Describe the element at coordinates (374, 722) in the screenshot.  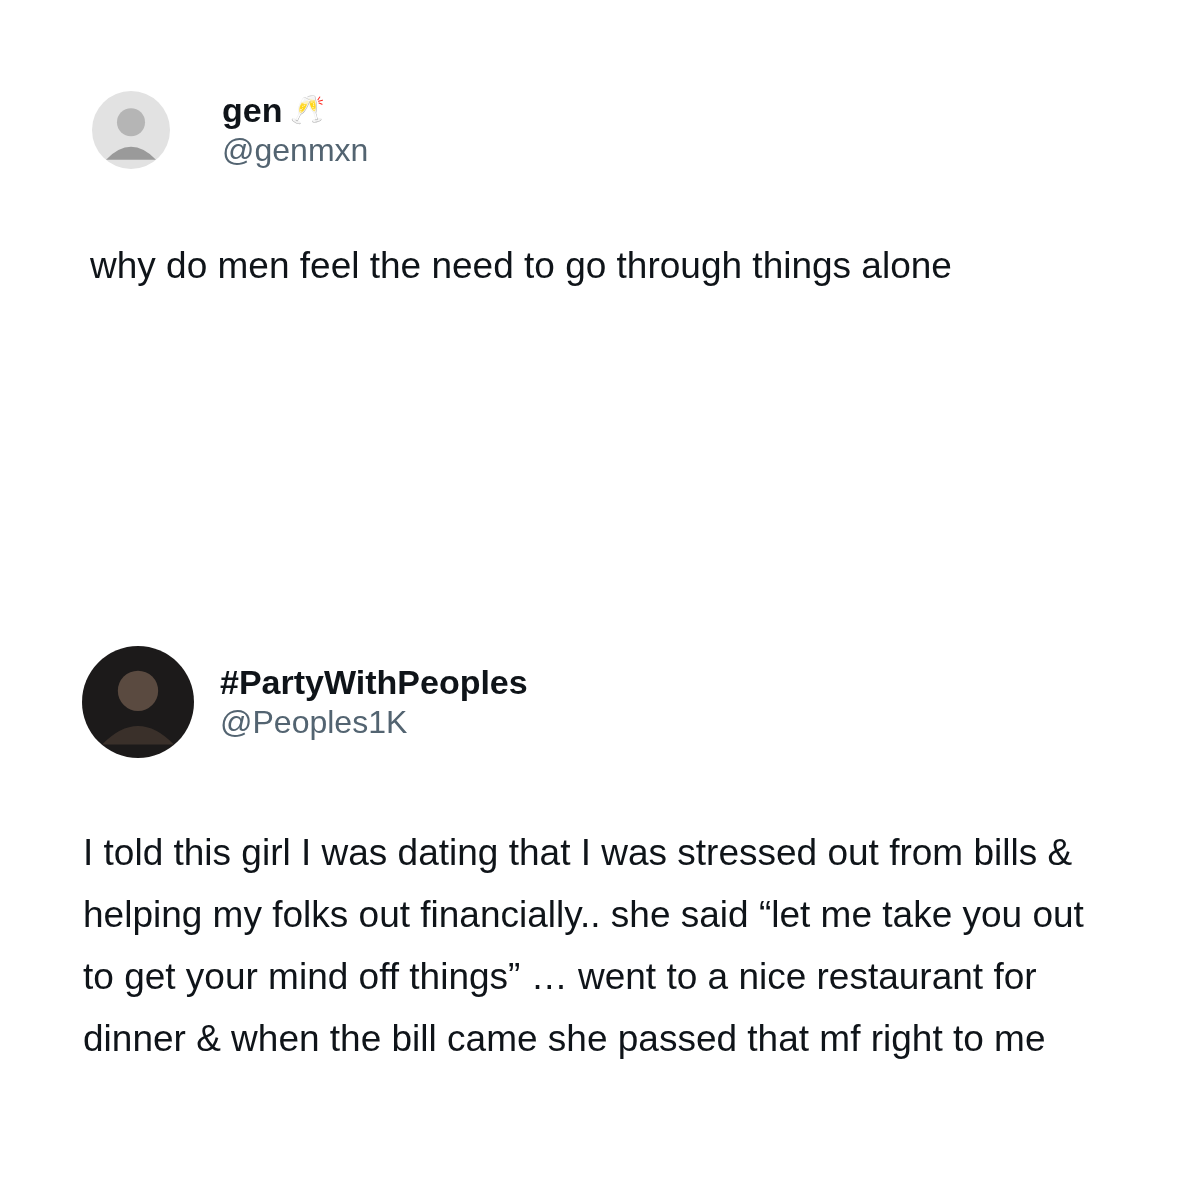
I see `username: @Peoples1K` at that location.